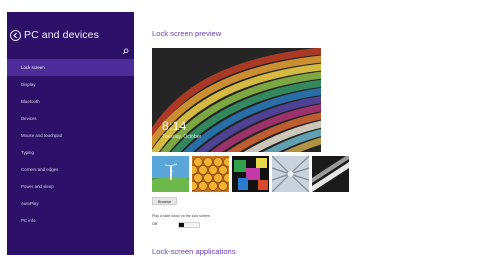 This screenshot has width=481, height=257. I want to click on lock-screen-applications-heading: Lock-screen applications, so click(194, 251).